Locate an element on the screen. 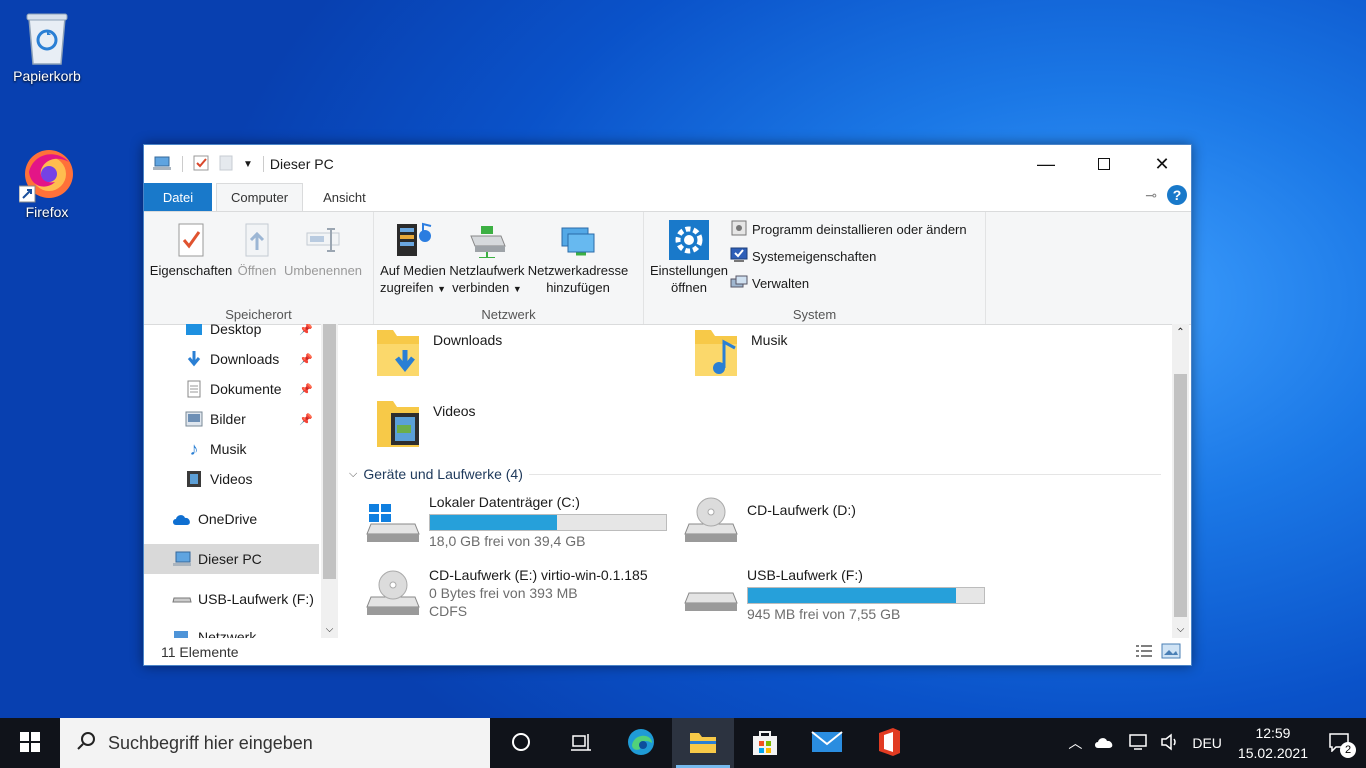 Image resolution: width=1366 pixels, height=768 pixels. onedrive-cloud-icon is located at coordinates (1105, 743).